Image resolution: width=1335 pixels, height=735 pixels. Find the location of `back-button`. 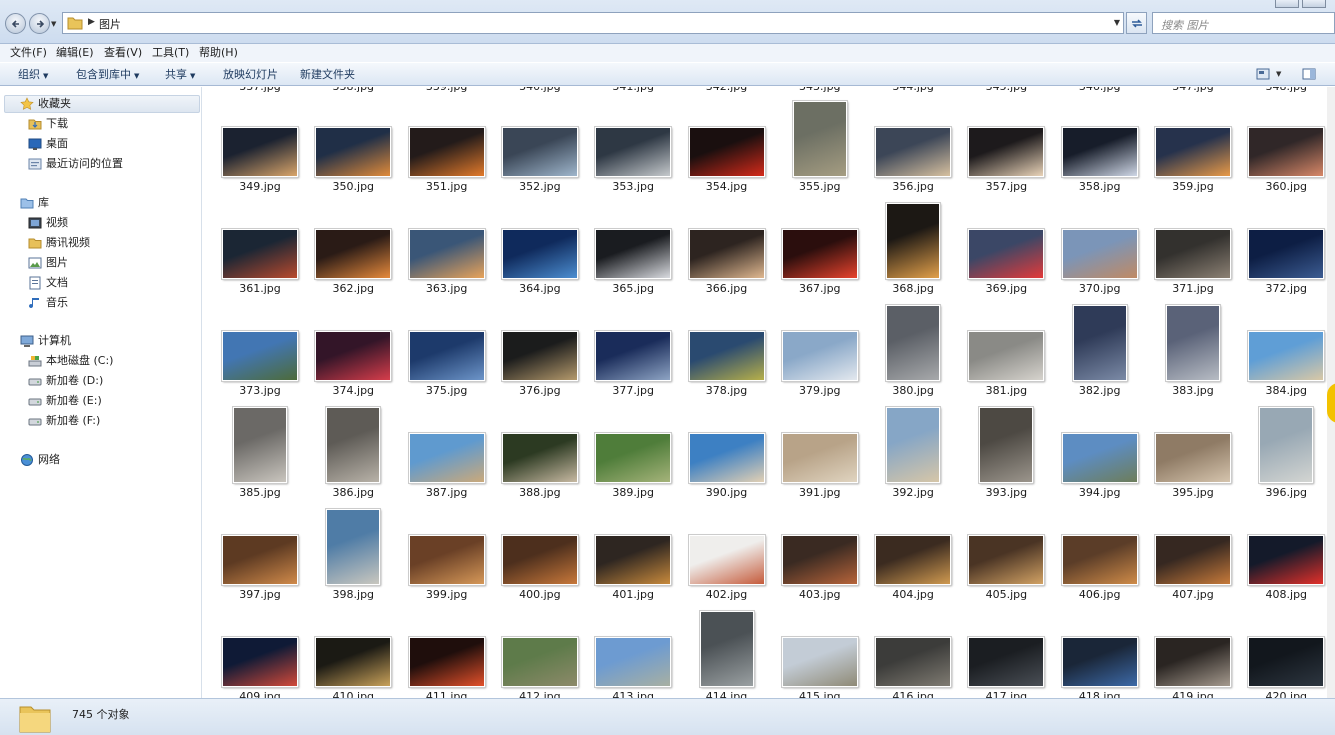

back-button is located at coordinates (15, 23).